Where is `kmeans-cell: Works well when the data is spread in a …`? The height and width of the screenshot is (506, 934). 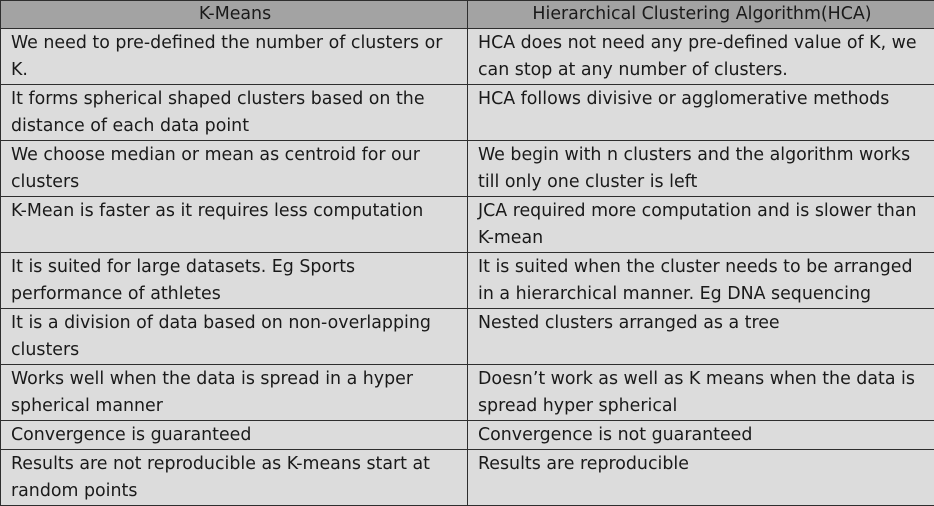
kmeans-cell: Works well when the data is spread in a … is located at coordinates (234, 393).